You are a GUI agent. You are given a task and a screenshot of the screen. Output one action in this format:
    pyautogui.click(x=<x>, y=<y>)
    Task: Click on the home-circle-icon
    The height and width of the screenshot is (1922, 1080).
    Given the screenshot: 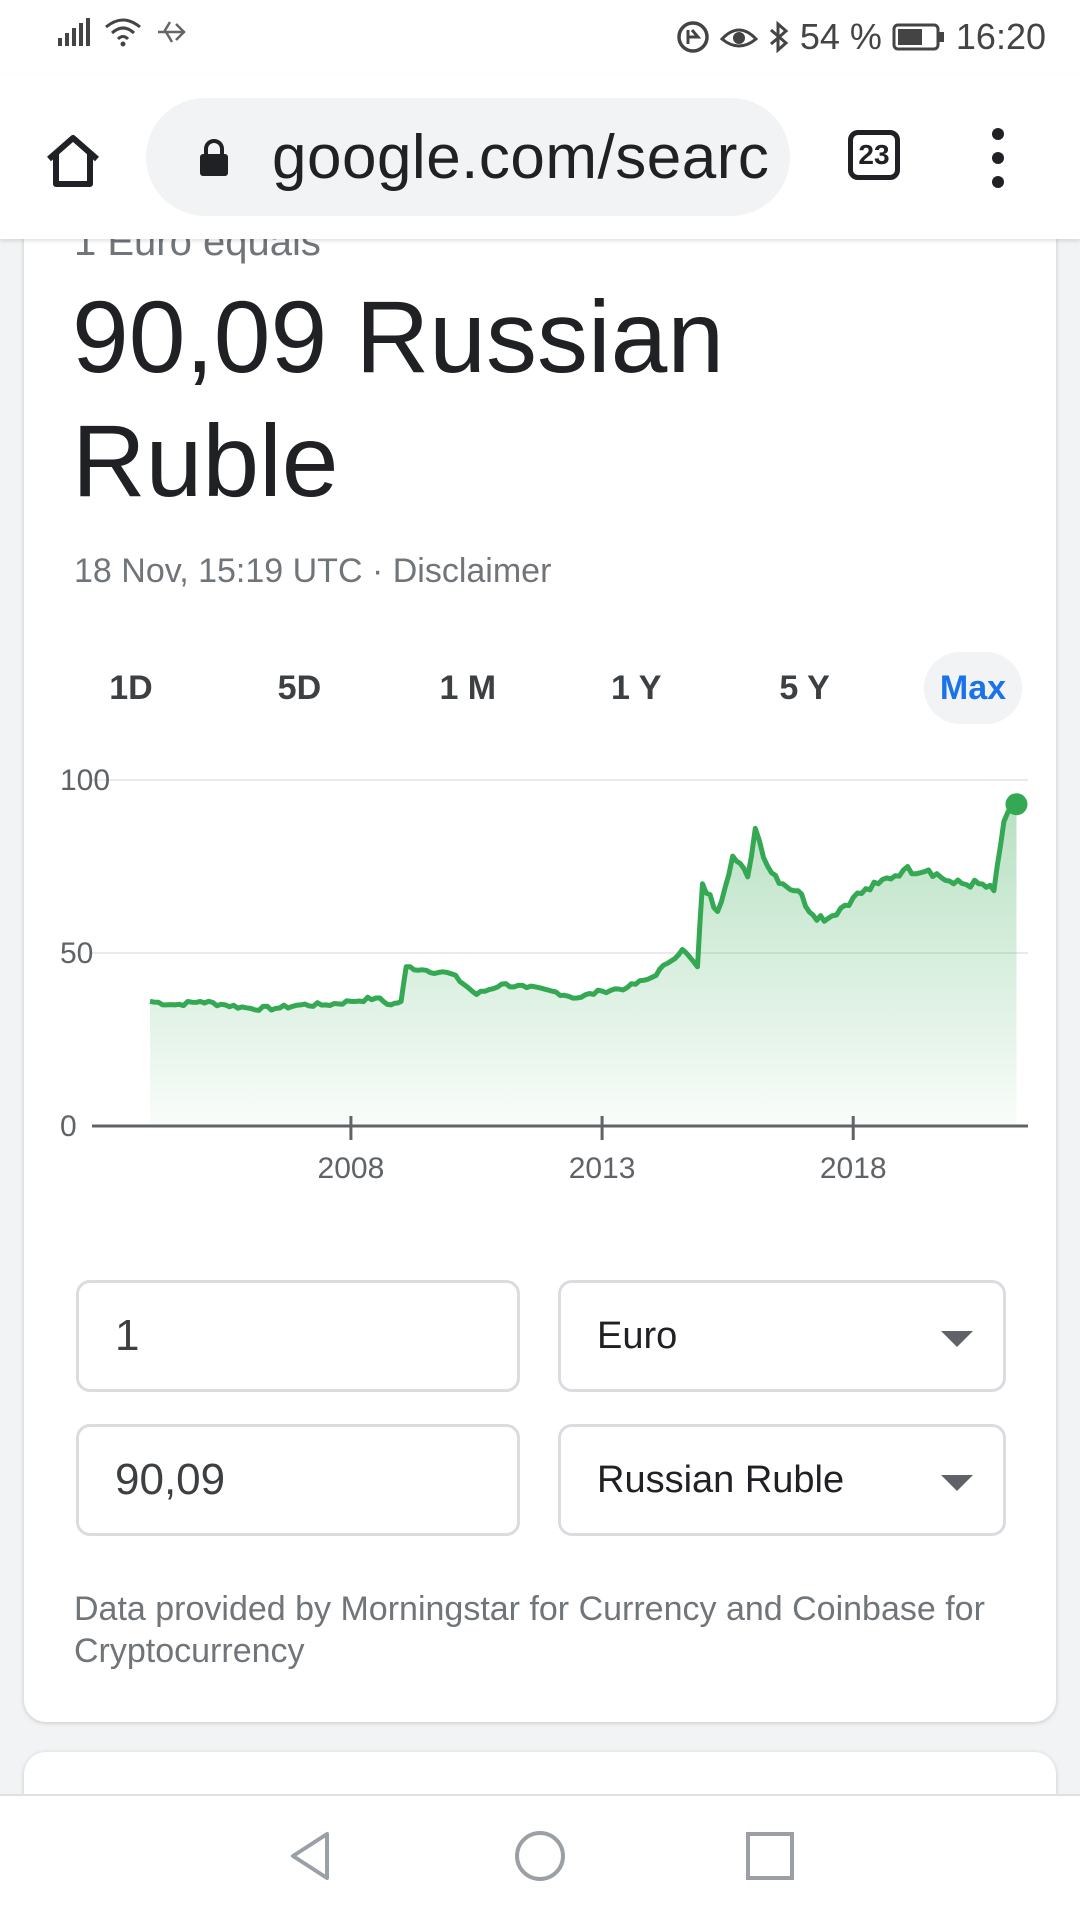 What is the action you would take?
    pyautogui.click(x=540, y=1856)
    